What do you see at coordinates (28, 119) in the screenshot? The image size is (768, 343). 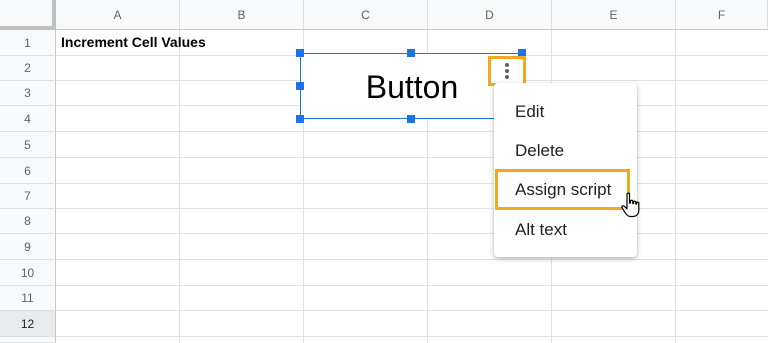 I see `row-header-4: 4` at bounding box center [28, 119].